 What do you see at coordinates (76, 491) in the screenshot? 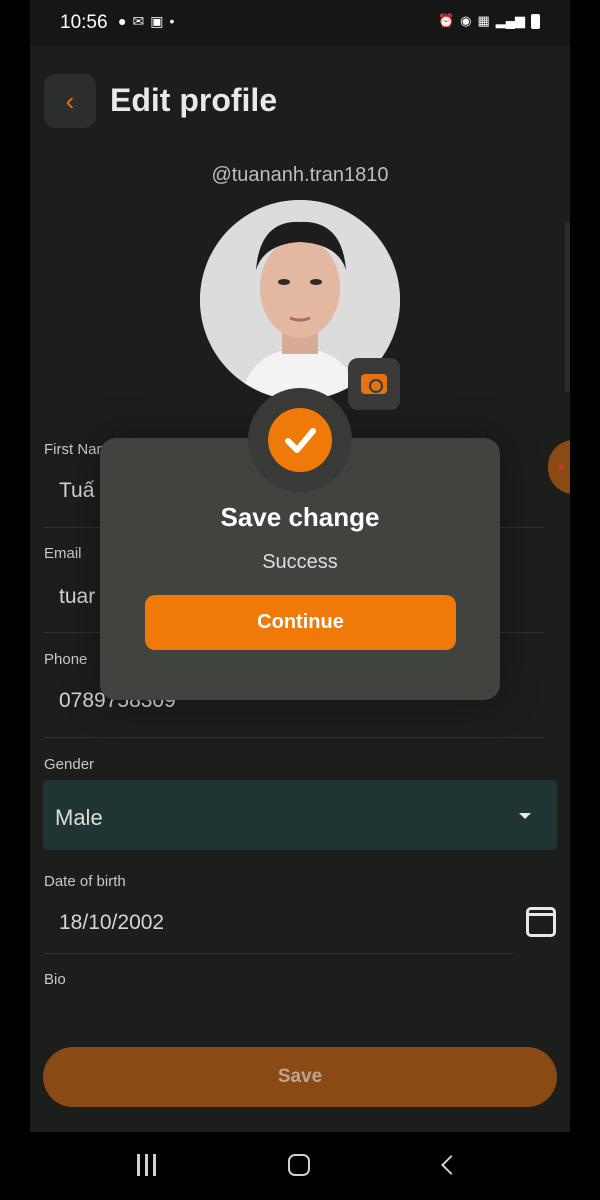
I see `first-name-input: Tuấ` at bounding box center [76, 491].